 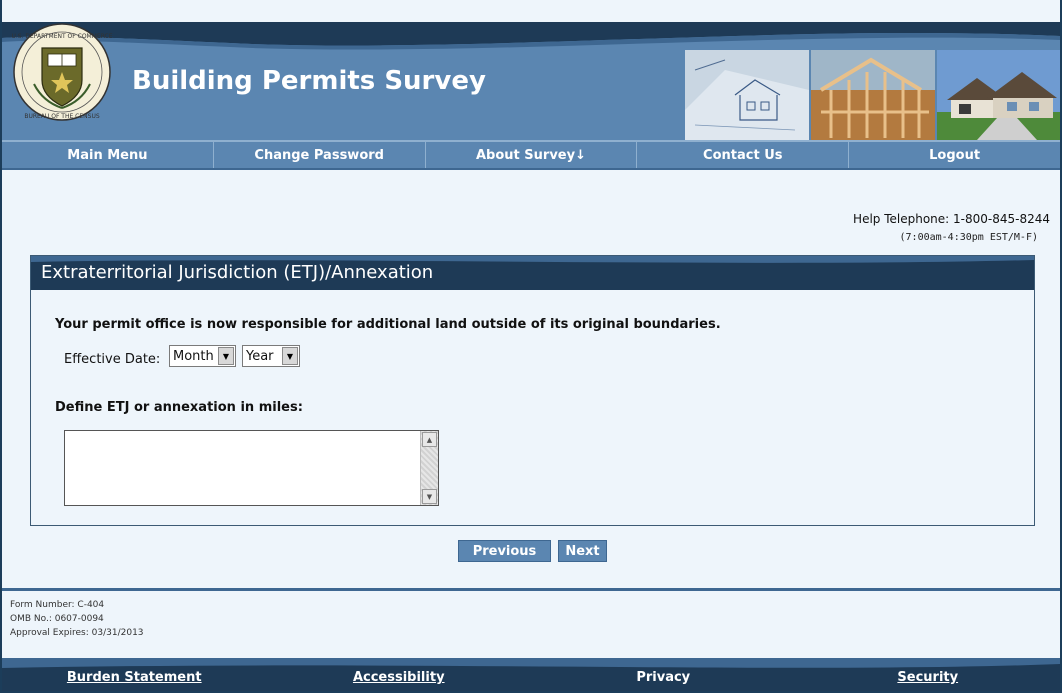 I want to click on form-number: Form Number: C-404, so click(x=57, y=605).